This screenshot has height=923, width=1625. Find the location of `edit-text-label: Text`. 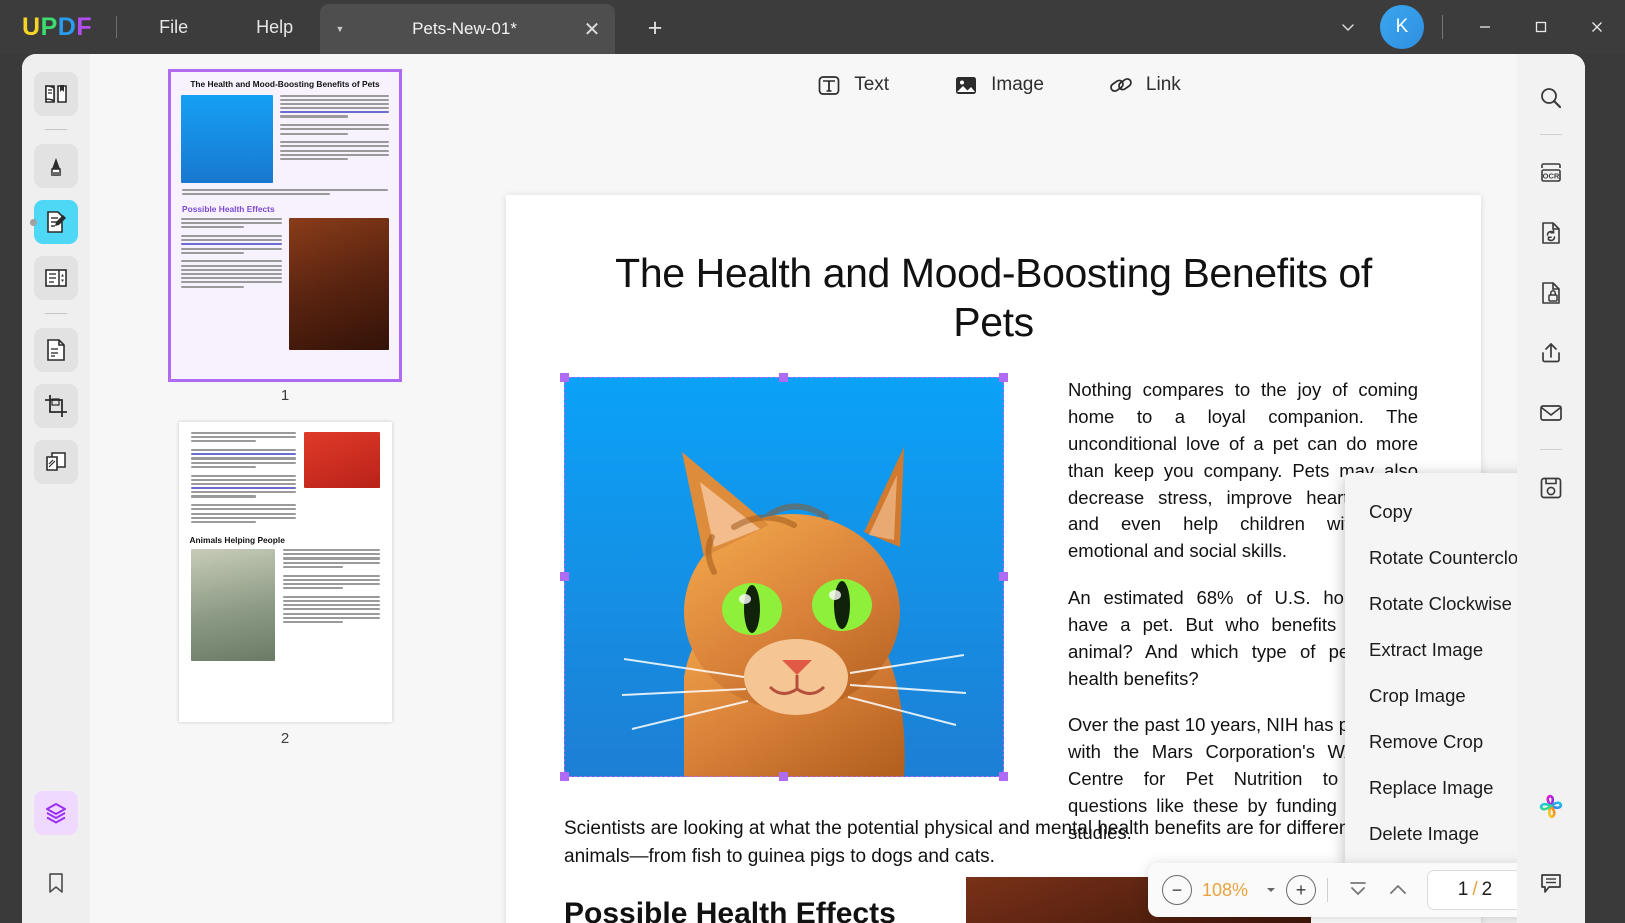

edit-text-label: Text is located at coordinates (872, 84).